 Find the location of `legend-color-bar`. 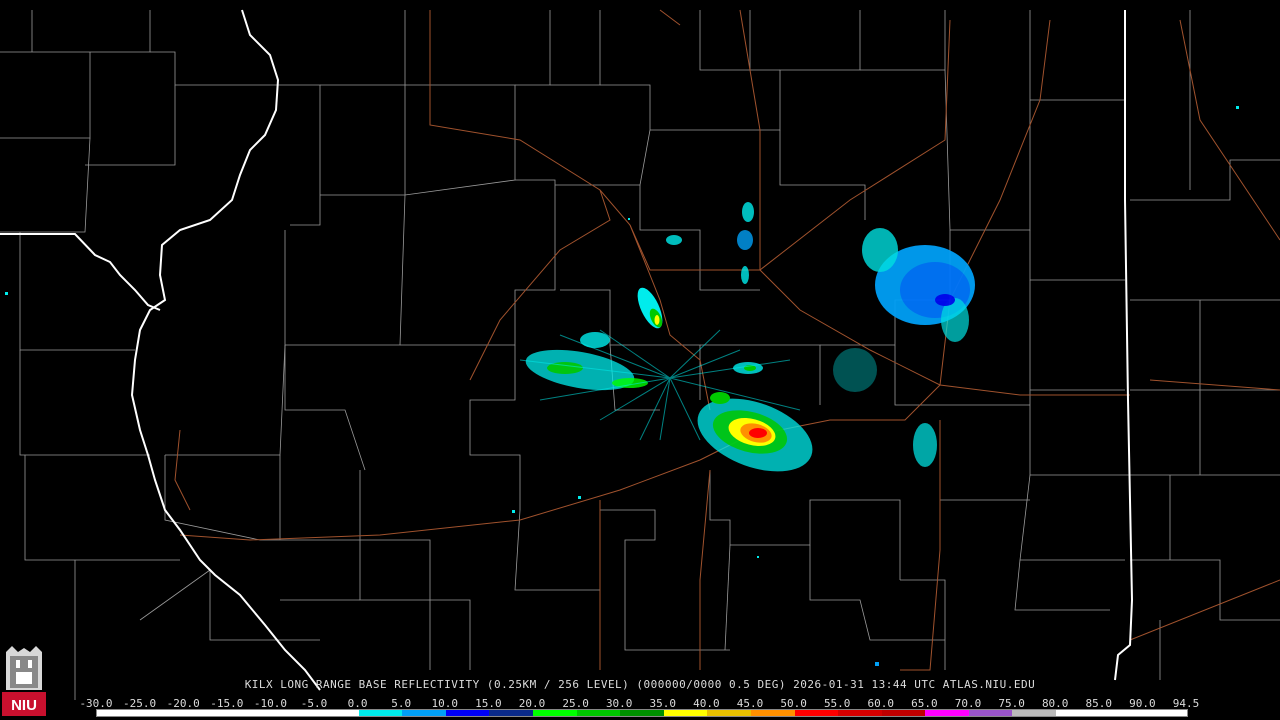

legend-color-bar is located at coordinates (642, 713).